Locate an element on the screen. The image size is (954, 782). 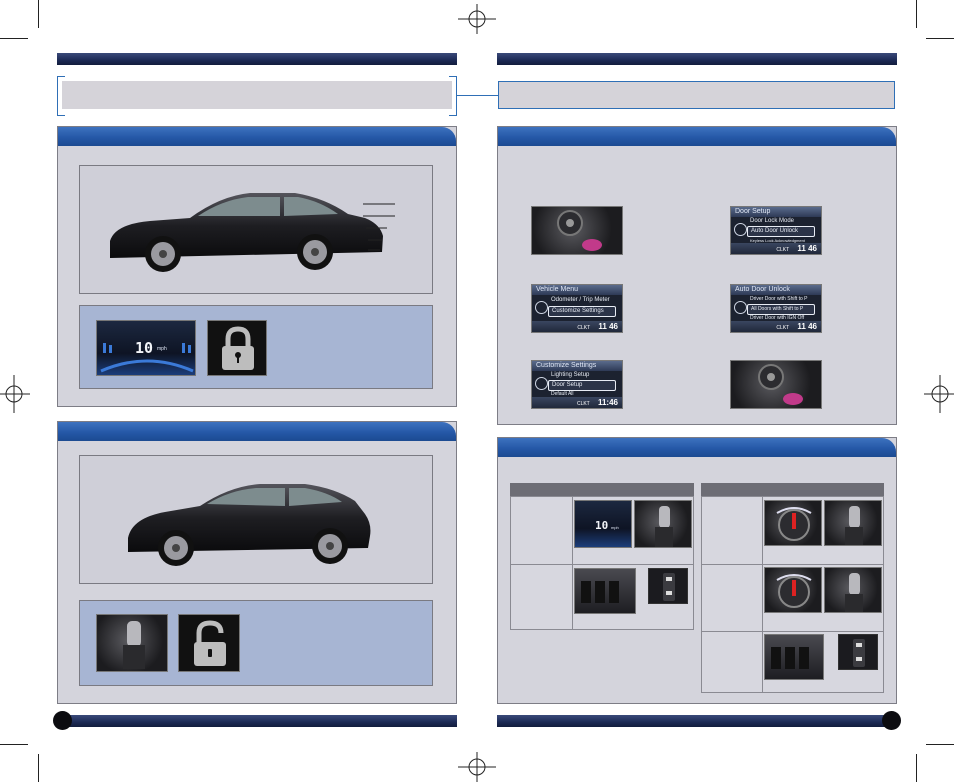
car-front-panel is located at coordinates (256, 519).